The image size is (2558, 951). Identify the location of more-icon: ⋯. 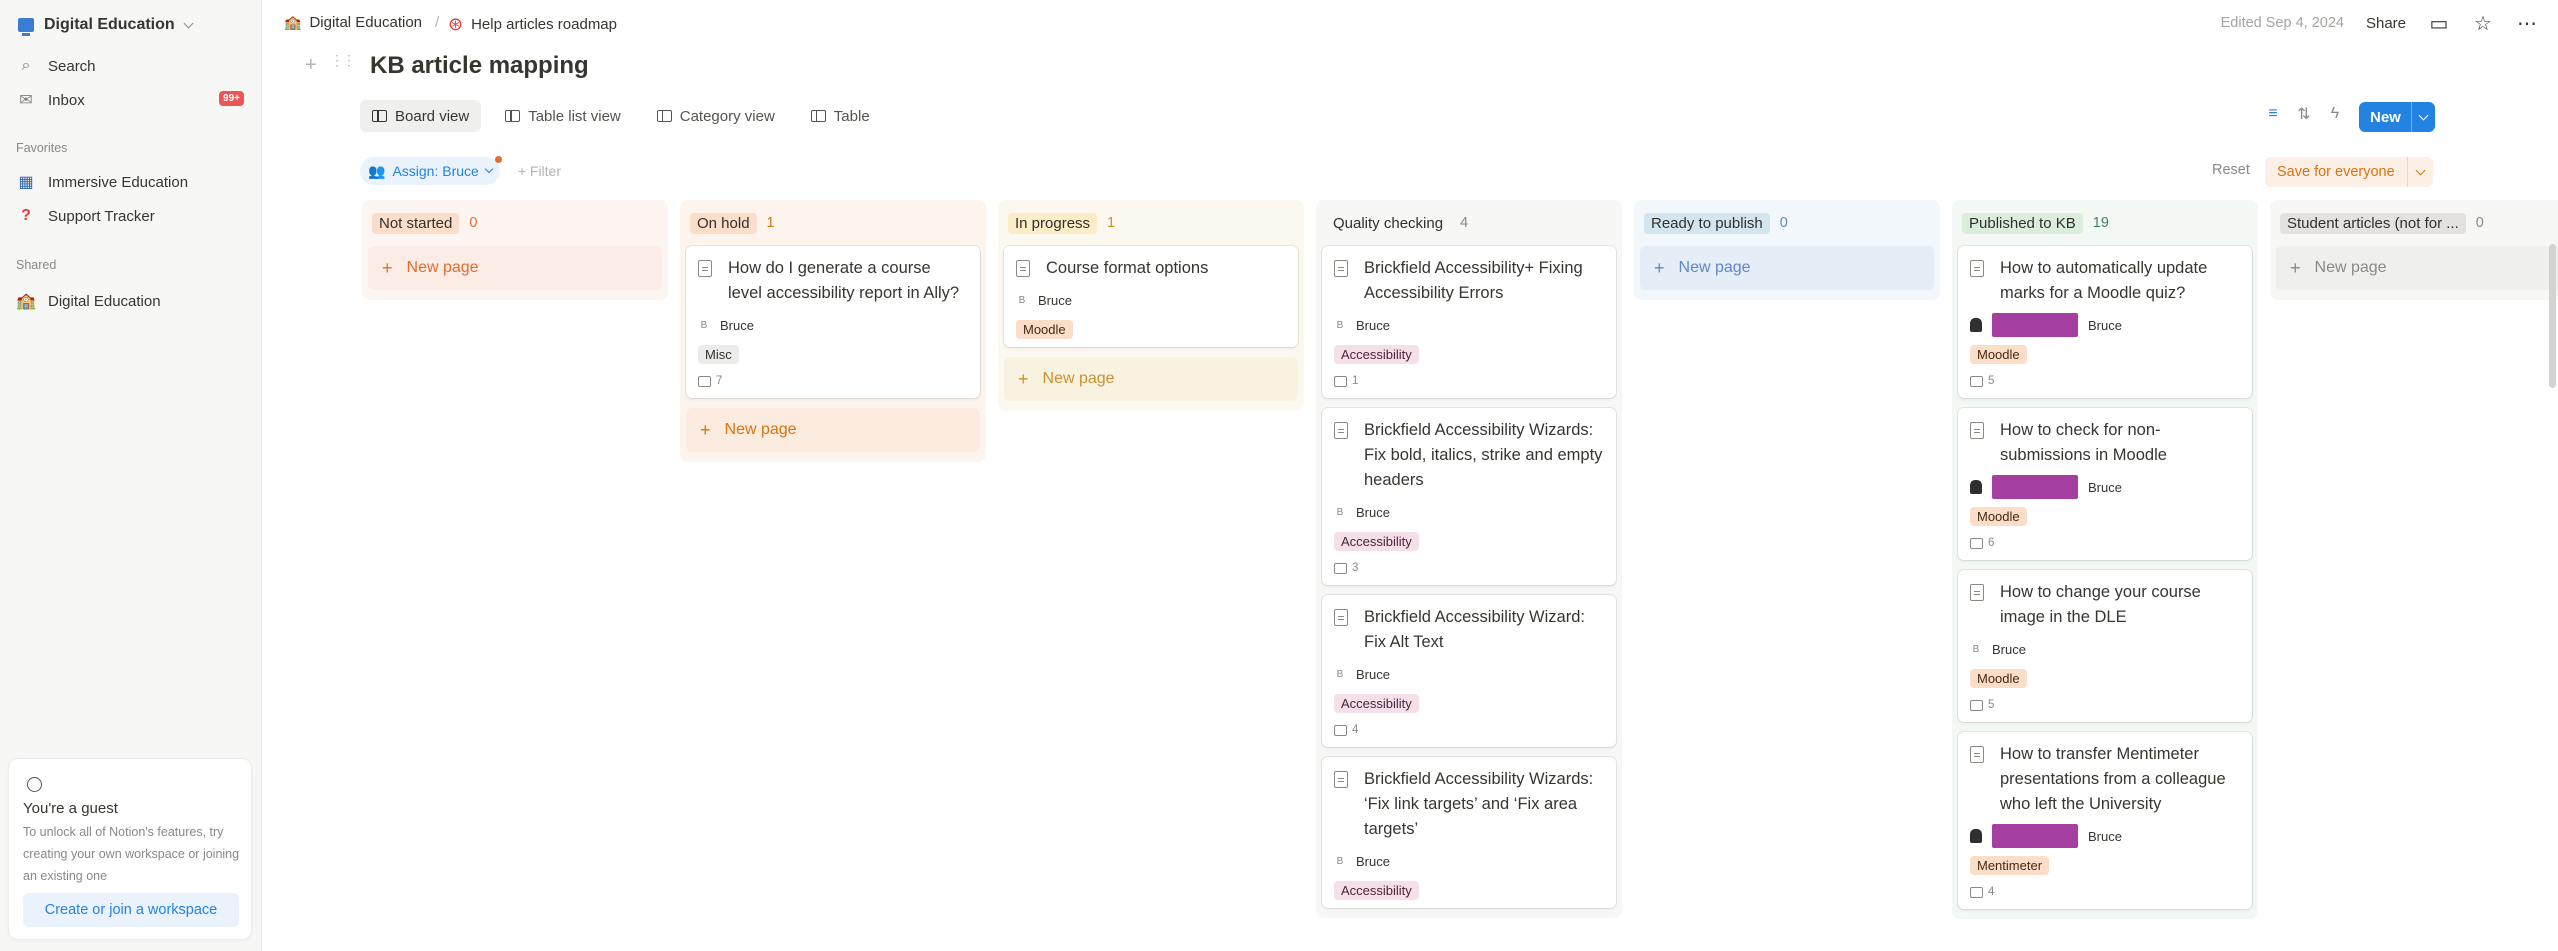
(2527, 23).